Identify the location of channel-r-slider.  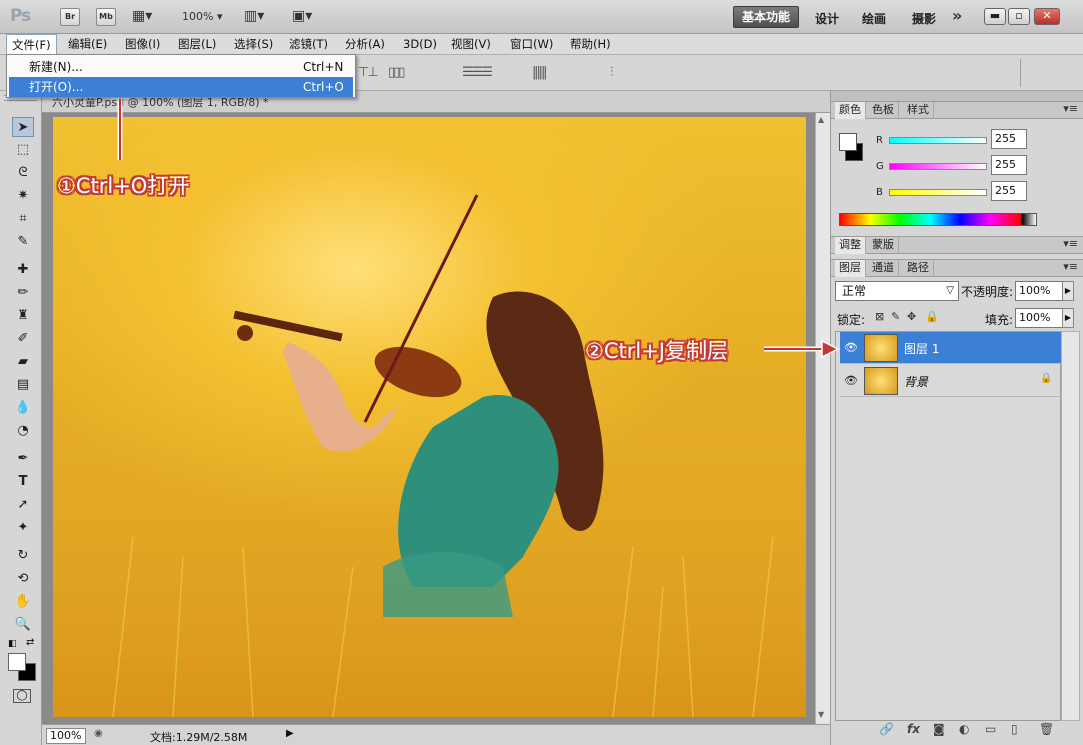
(938, 140).